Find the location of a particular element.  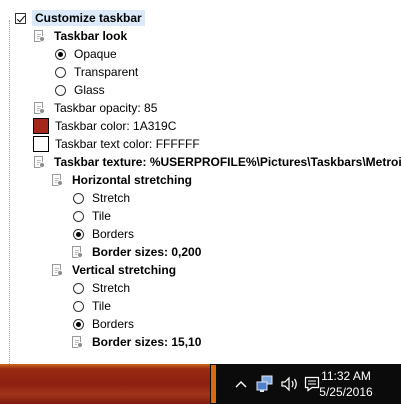

customize-taskbar-label: Customize taskbar is located at coordinates (88, 18).